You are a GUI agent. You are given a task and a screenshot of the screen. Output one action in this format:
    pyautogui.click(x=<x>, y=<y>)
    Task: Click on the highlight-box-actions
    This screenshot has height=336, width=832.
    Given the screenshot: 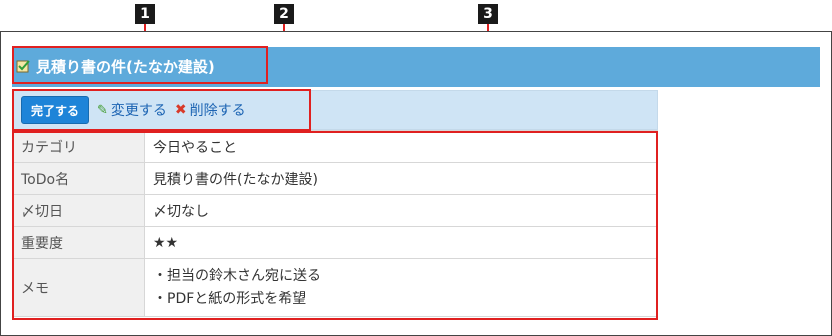 What is the action you would take?
    pyautogui.click(x=161, y=110)
    